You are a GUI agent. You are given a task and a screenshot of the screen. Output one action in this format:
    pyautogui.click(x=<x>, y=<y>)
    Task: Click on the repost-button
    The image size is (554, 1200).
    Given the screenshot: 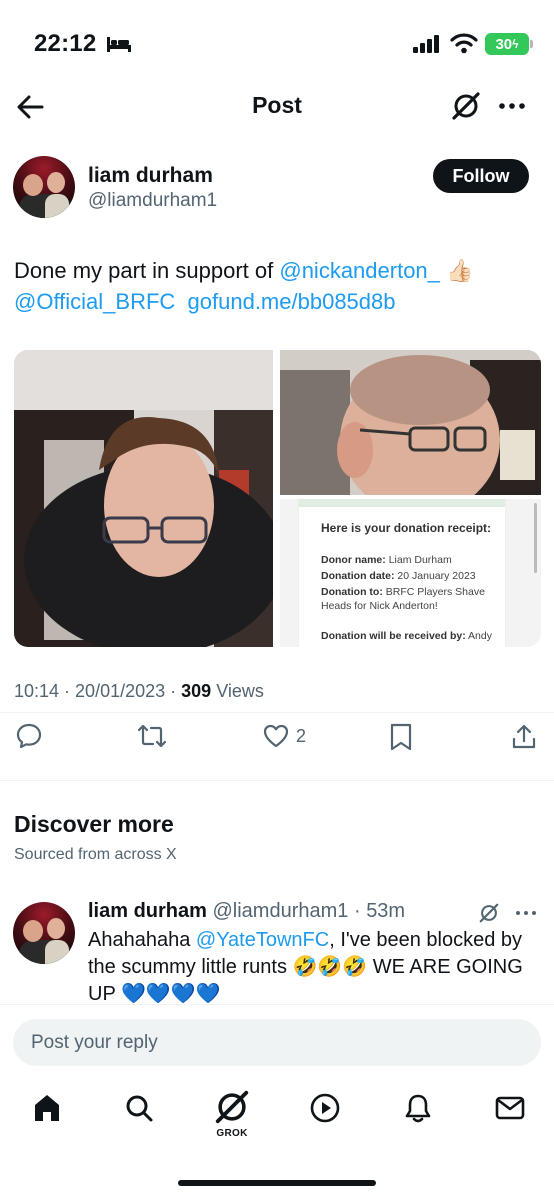 What is the action you would take?
    pyautogui.click(x=152, y=736)
    